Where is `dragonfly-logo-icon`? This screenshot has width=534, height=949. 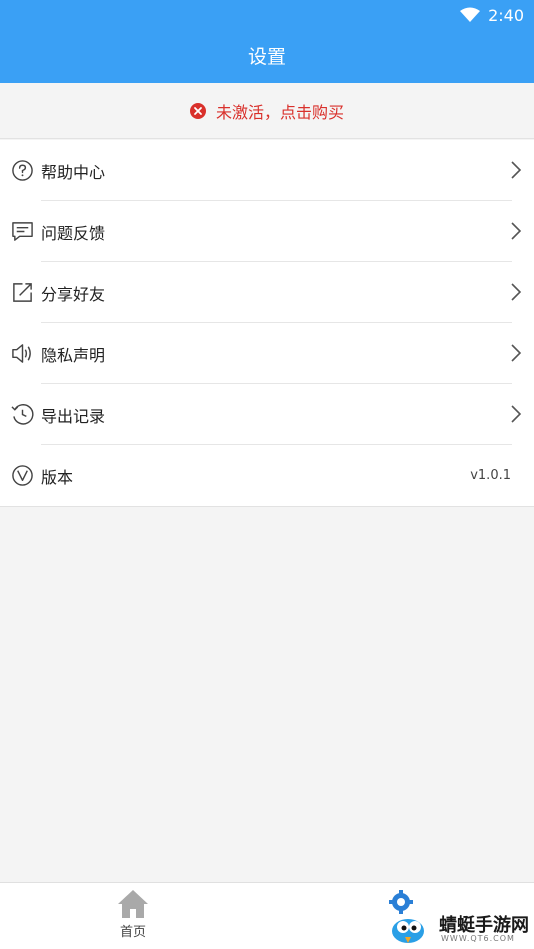
dragonfly-logo-icon is located at coordinates (406, 916).